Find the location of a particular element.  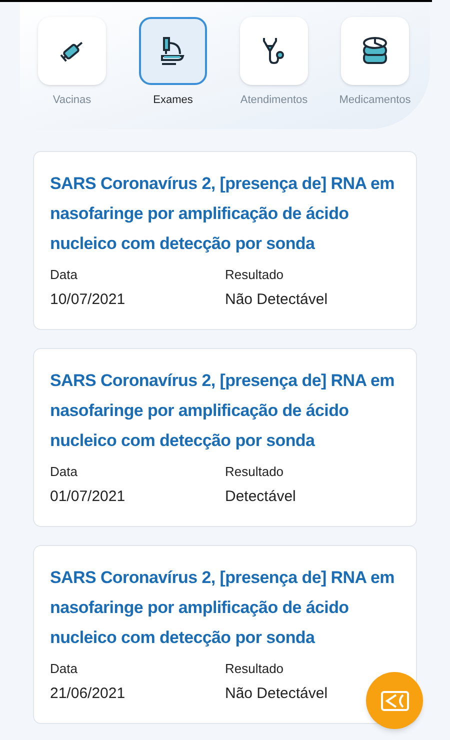

card-icon is located at coordinates (394, 700).